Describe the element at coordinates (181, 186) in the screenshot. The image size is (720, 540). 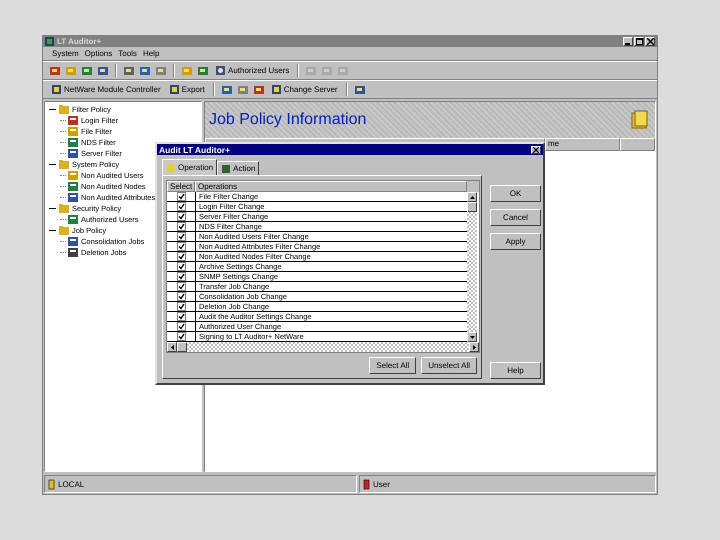
I see `column-header: Select` at that location.